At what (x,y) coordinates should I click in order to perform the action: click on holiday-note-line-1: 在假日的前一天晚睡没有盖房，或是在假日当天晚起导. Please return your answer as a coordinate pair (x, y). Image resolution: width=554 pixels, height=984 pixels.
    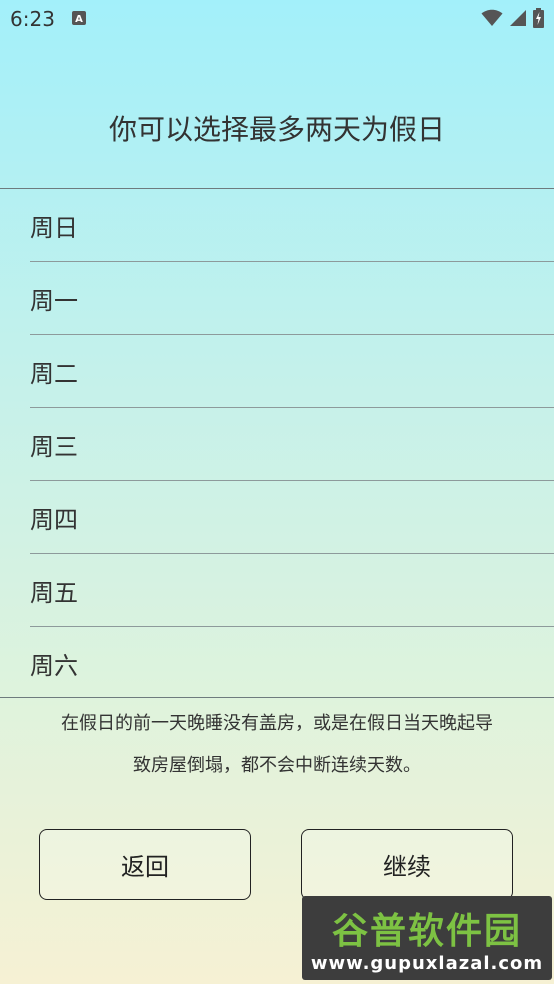
    Looking at the image, I should click on (277, 723).